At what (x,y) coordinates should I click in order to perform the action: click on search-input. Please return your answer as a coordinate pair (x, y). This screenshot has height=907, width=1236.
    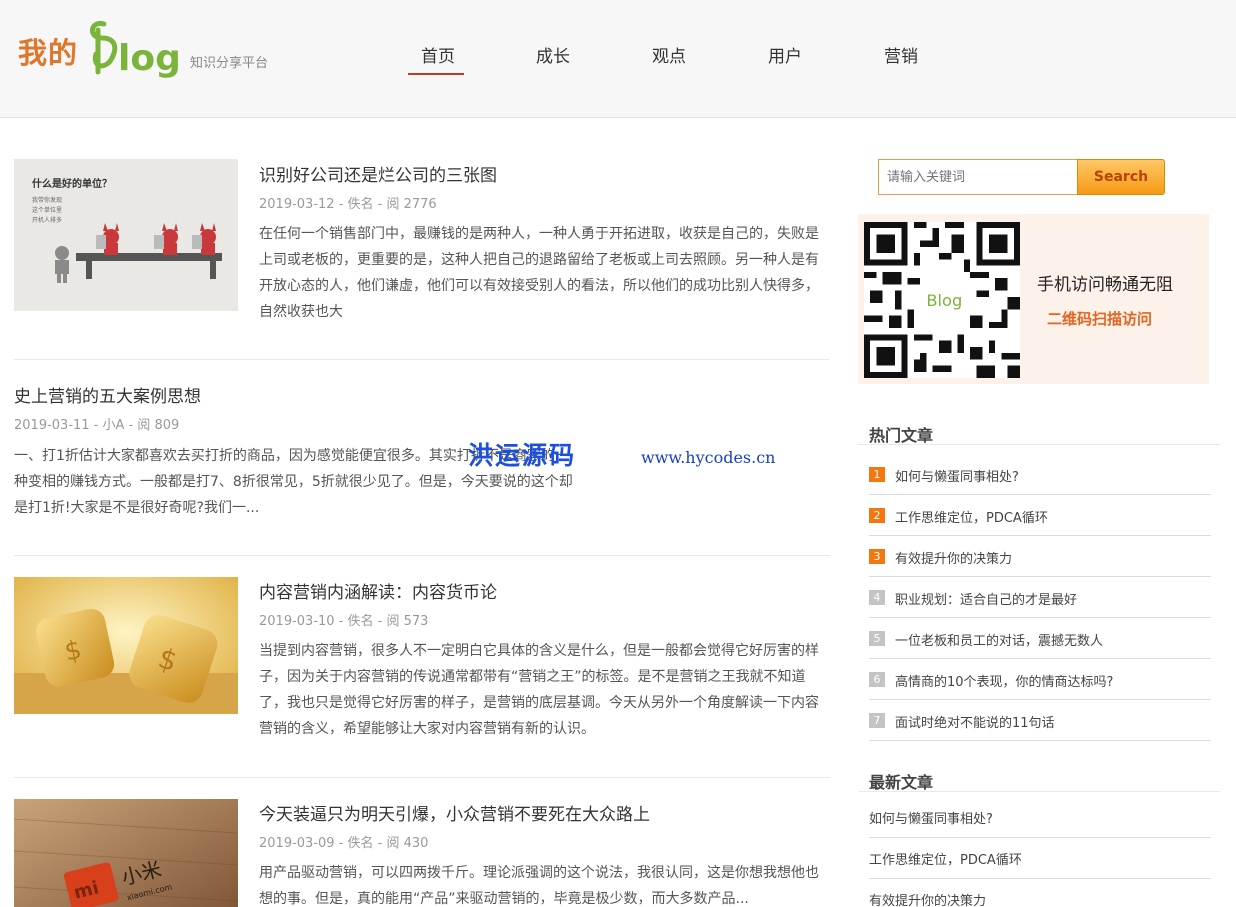
    Looking at the image, I should click on (978, 177).